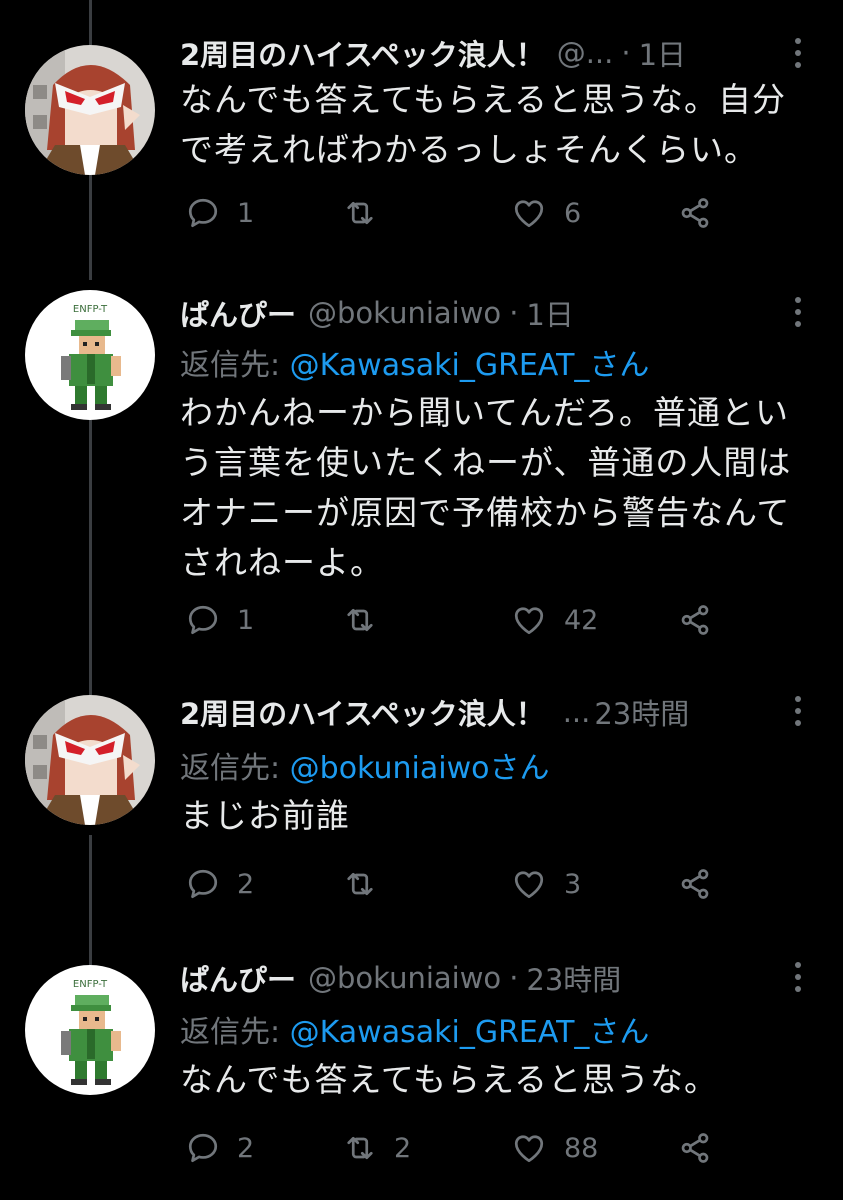  I want to click on like-count: 88, so click(581, 1148).